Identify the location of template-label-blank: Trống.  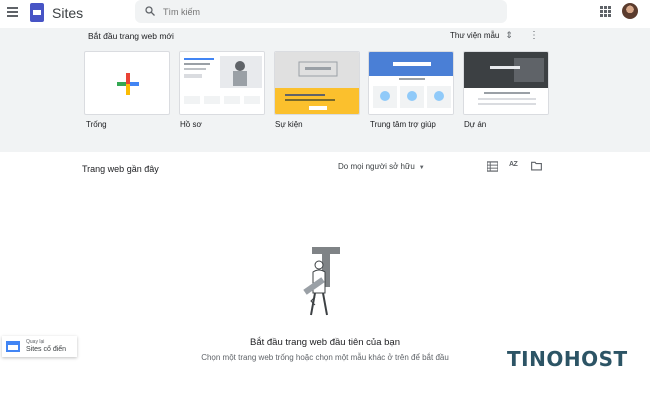
(96, 124).